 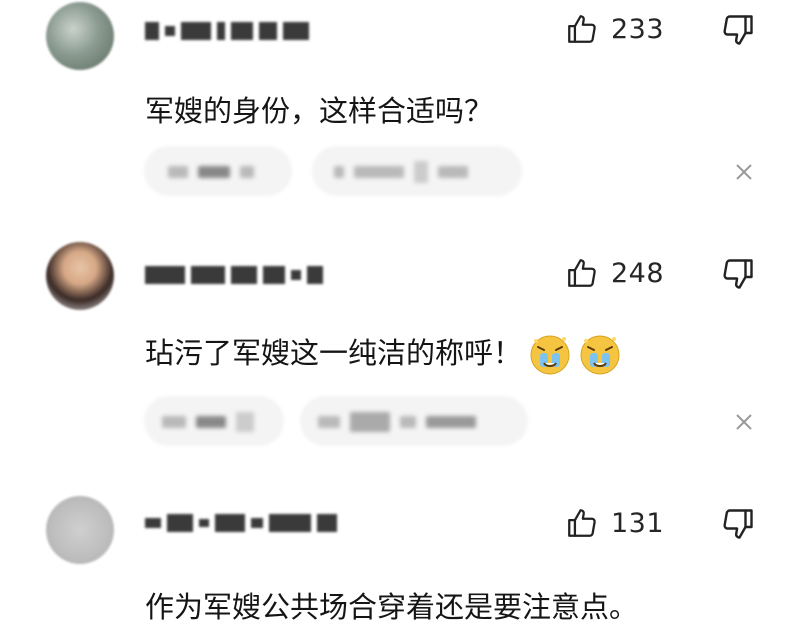 I want to click on like-count: 248, so click(x=638, y=273).